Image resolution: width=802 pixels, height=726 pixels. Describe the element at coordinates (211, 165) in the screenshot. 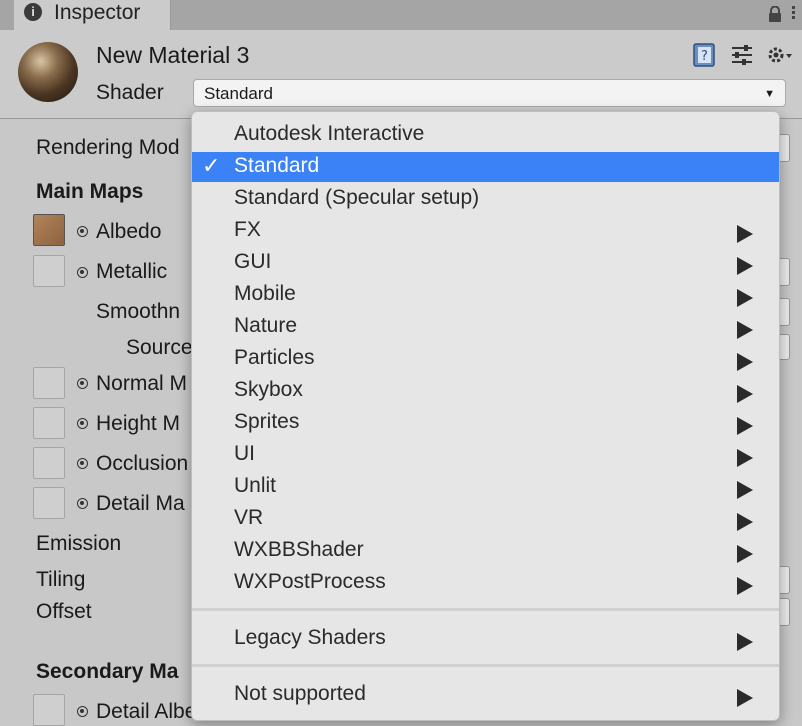

I see `checkmark-icon: ✓` at that location.